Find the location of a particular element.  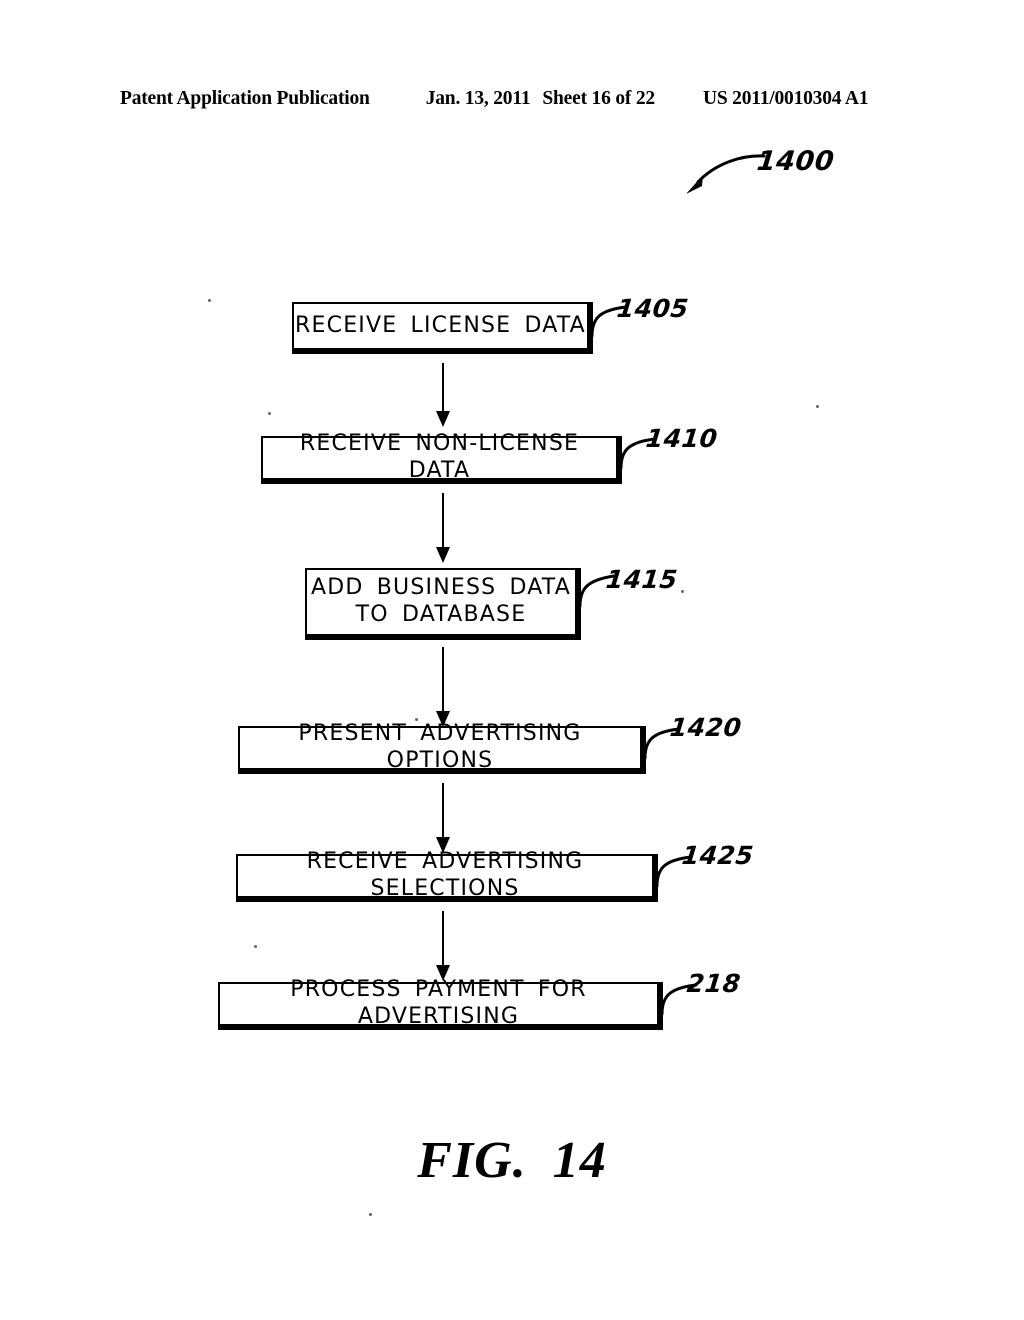

flow-step-box-1425: RECEIVE ADVERTISING SELECTIONS is located at coordinates (447, 875).